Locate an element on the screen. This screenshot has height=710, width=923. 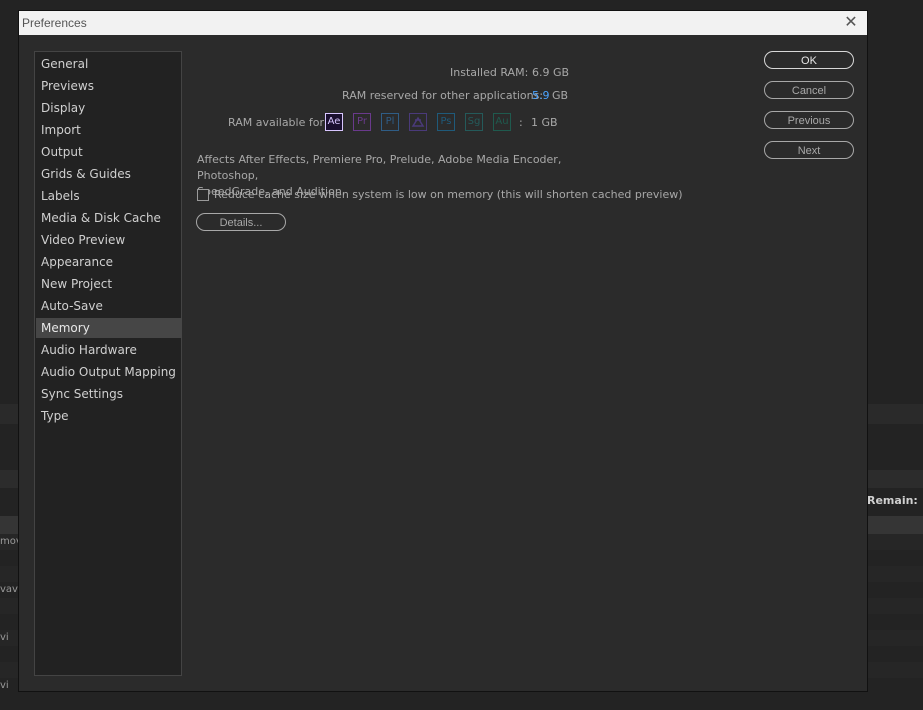
ram-reserved-label: RAM reserved for other applications: is located at coordinates (443, 95).